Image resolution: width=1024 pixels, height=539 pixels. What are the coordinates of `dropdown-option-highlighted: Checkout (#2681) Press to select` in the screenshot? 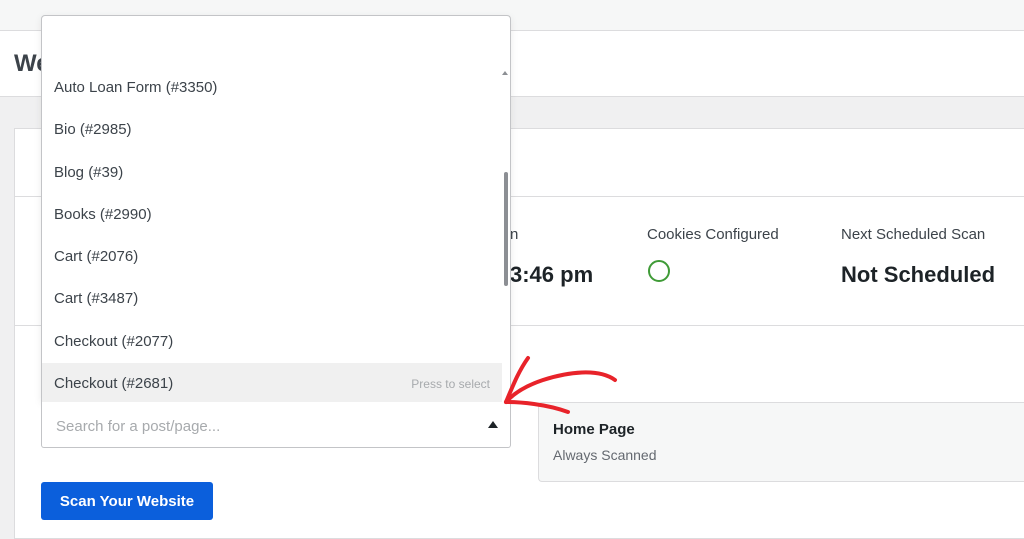 It's located at (272, 382).